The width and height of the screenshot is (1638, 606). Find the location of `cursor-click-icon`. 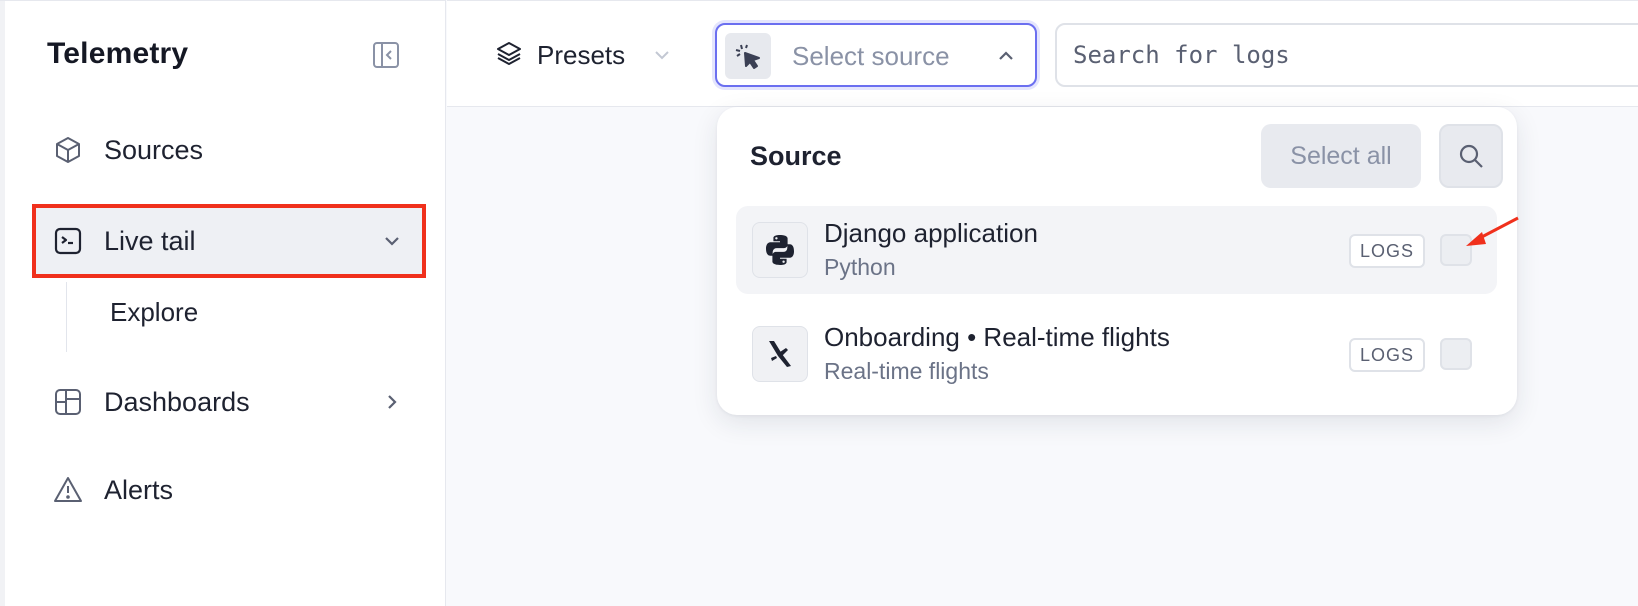

cursor-click-icon is located at coordinates (748, 56).